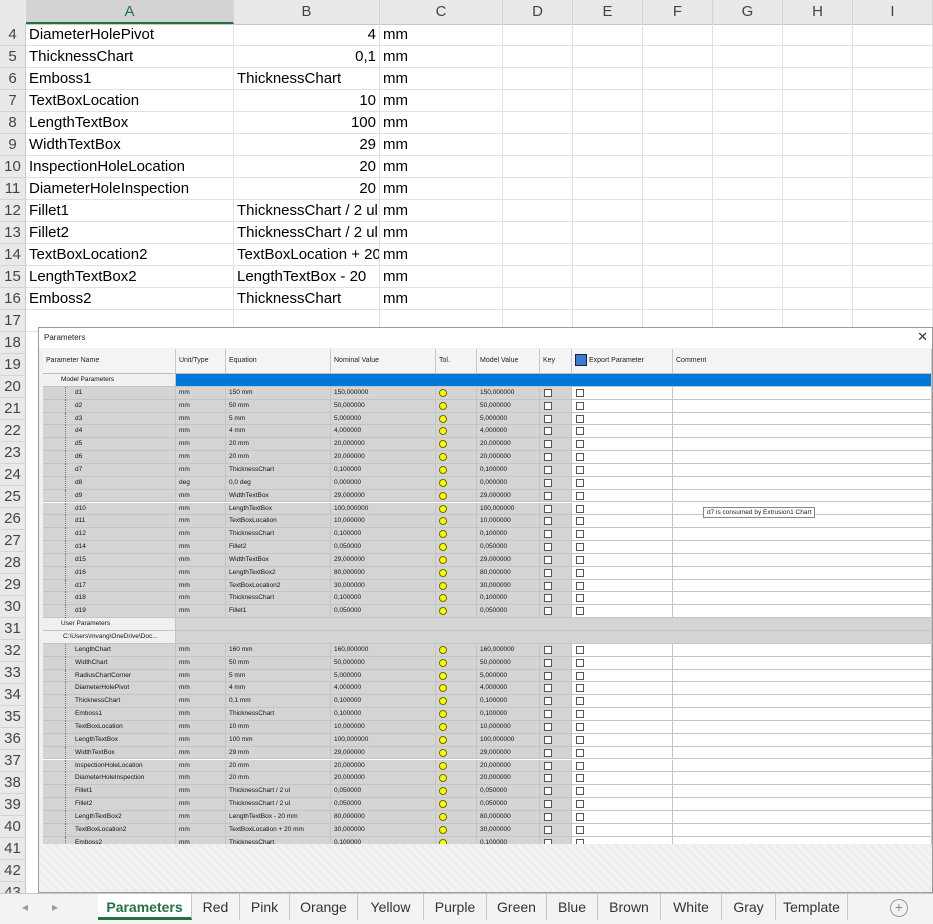 Image resolution: width=933 pixels, height=924 pixels. Describe the element at coordinates (307, 145) in the screenshot. I see `cell-b: 29` at that location.